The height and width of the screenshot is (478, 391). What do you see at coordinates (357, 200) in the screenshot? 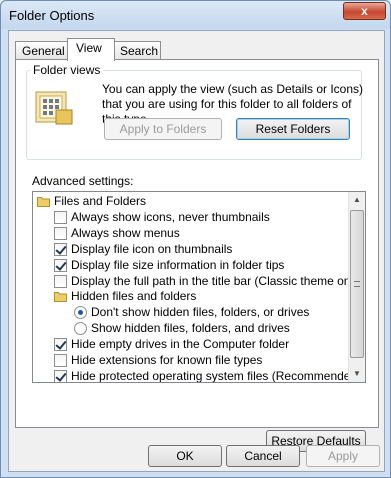
I see `scroll-up-arrow-icon: ▲` at bounding box center [357, 200].